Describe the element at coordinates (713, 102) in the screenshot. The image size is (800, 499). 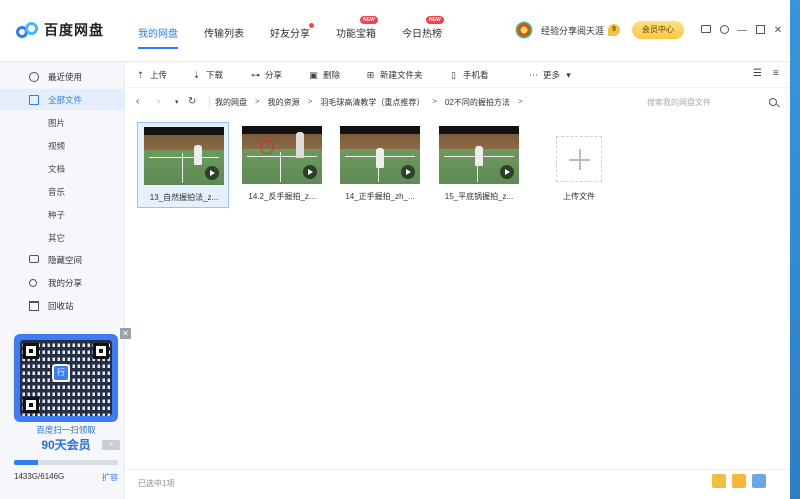
I see `search-input` at that location.